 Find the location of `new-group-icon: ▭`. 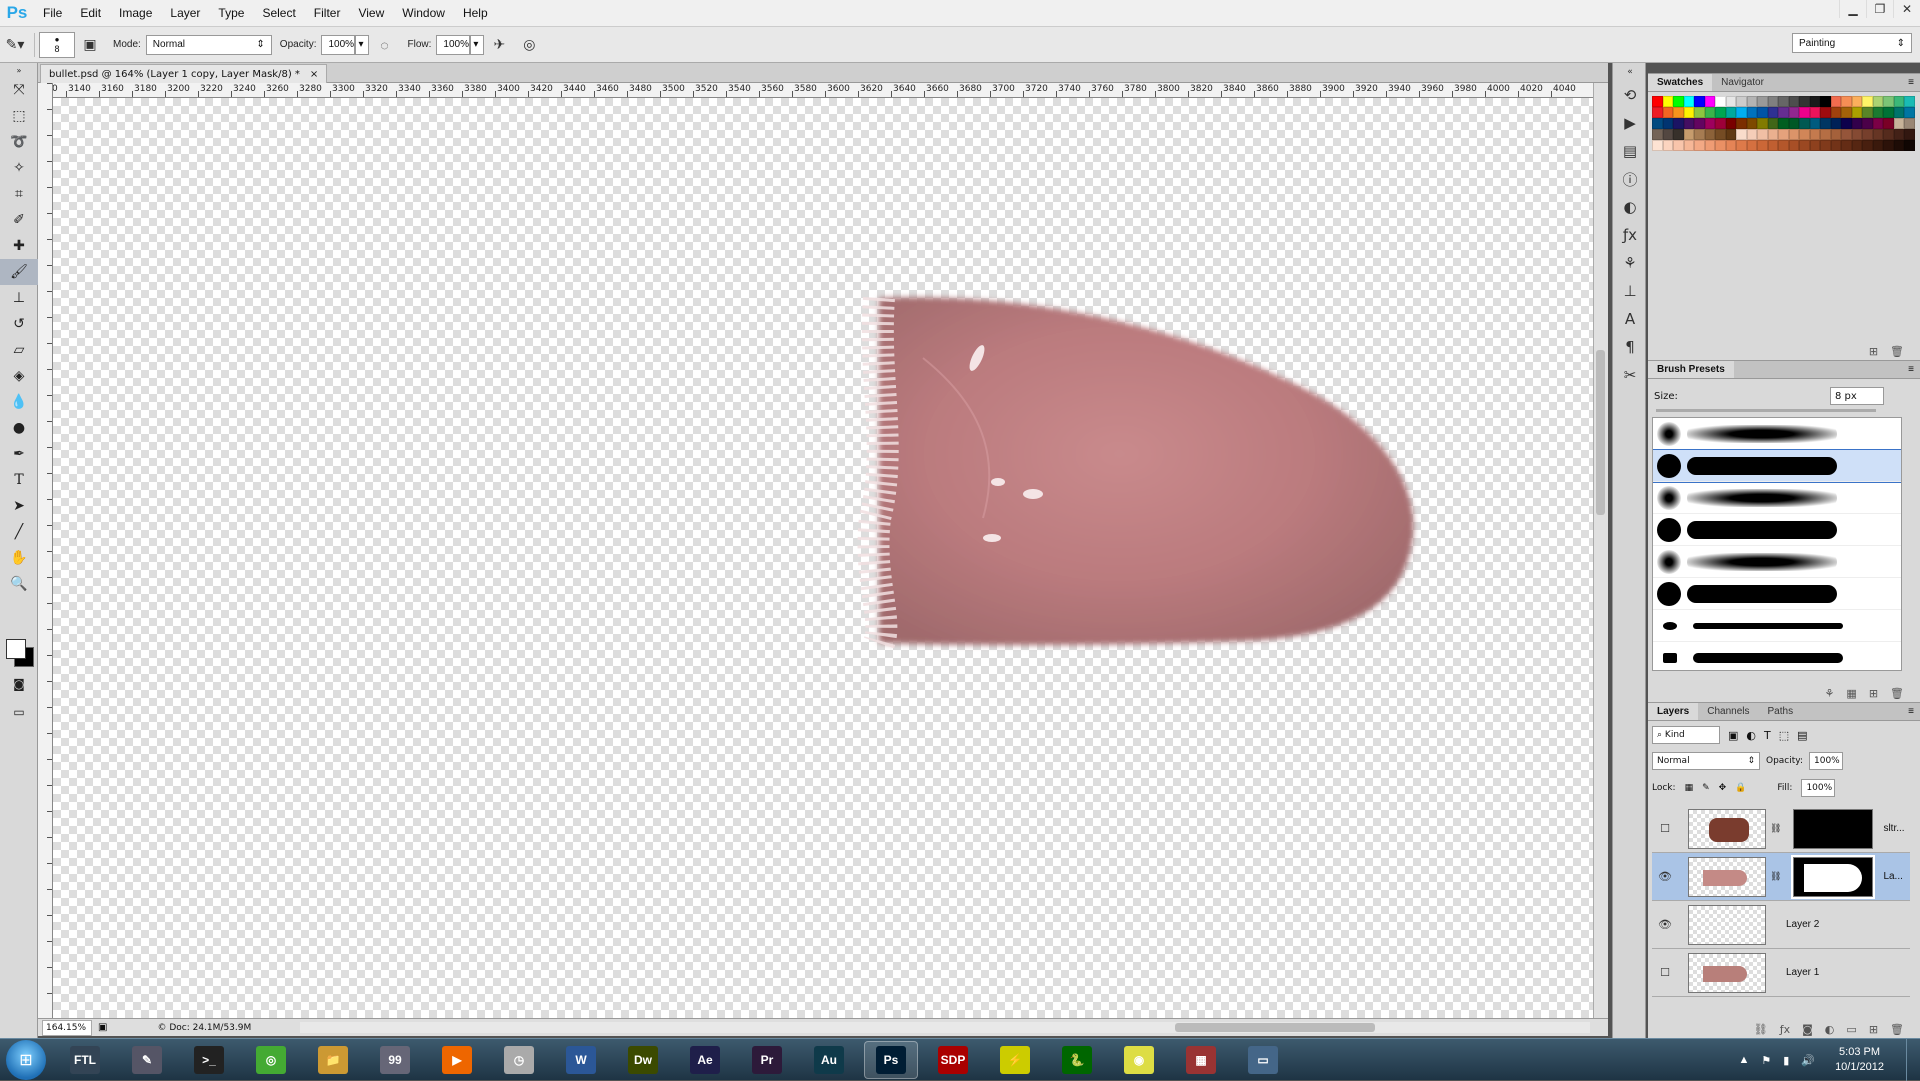

new-group-icon: ▭ is located at coordinates (1851, 1029).